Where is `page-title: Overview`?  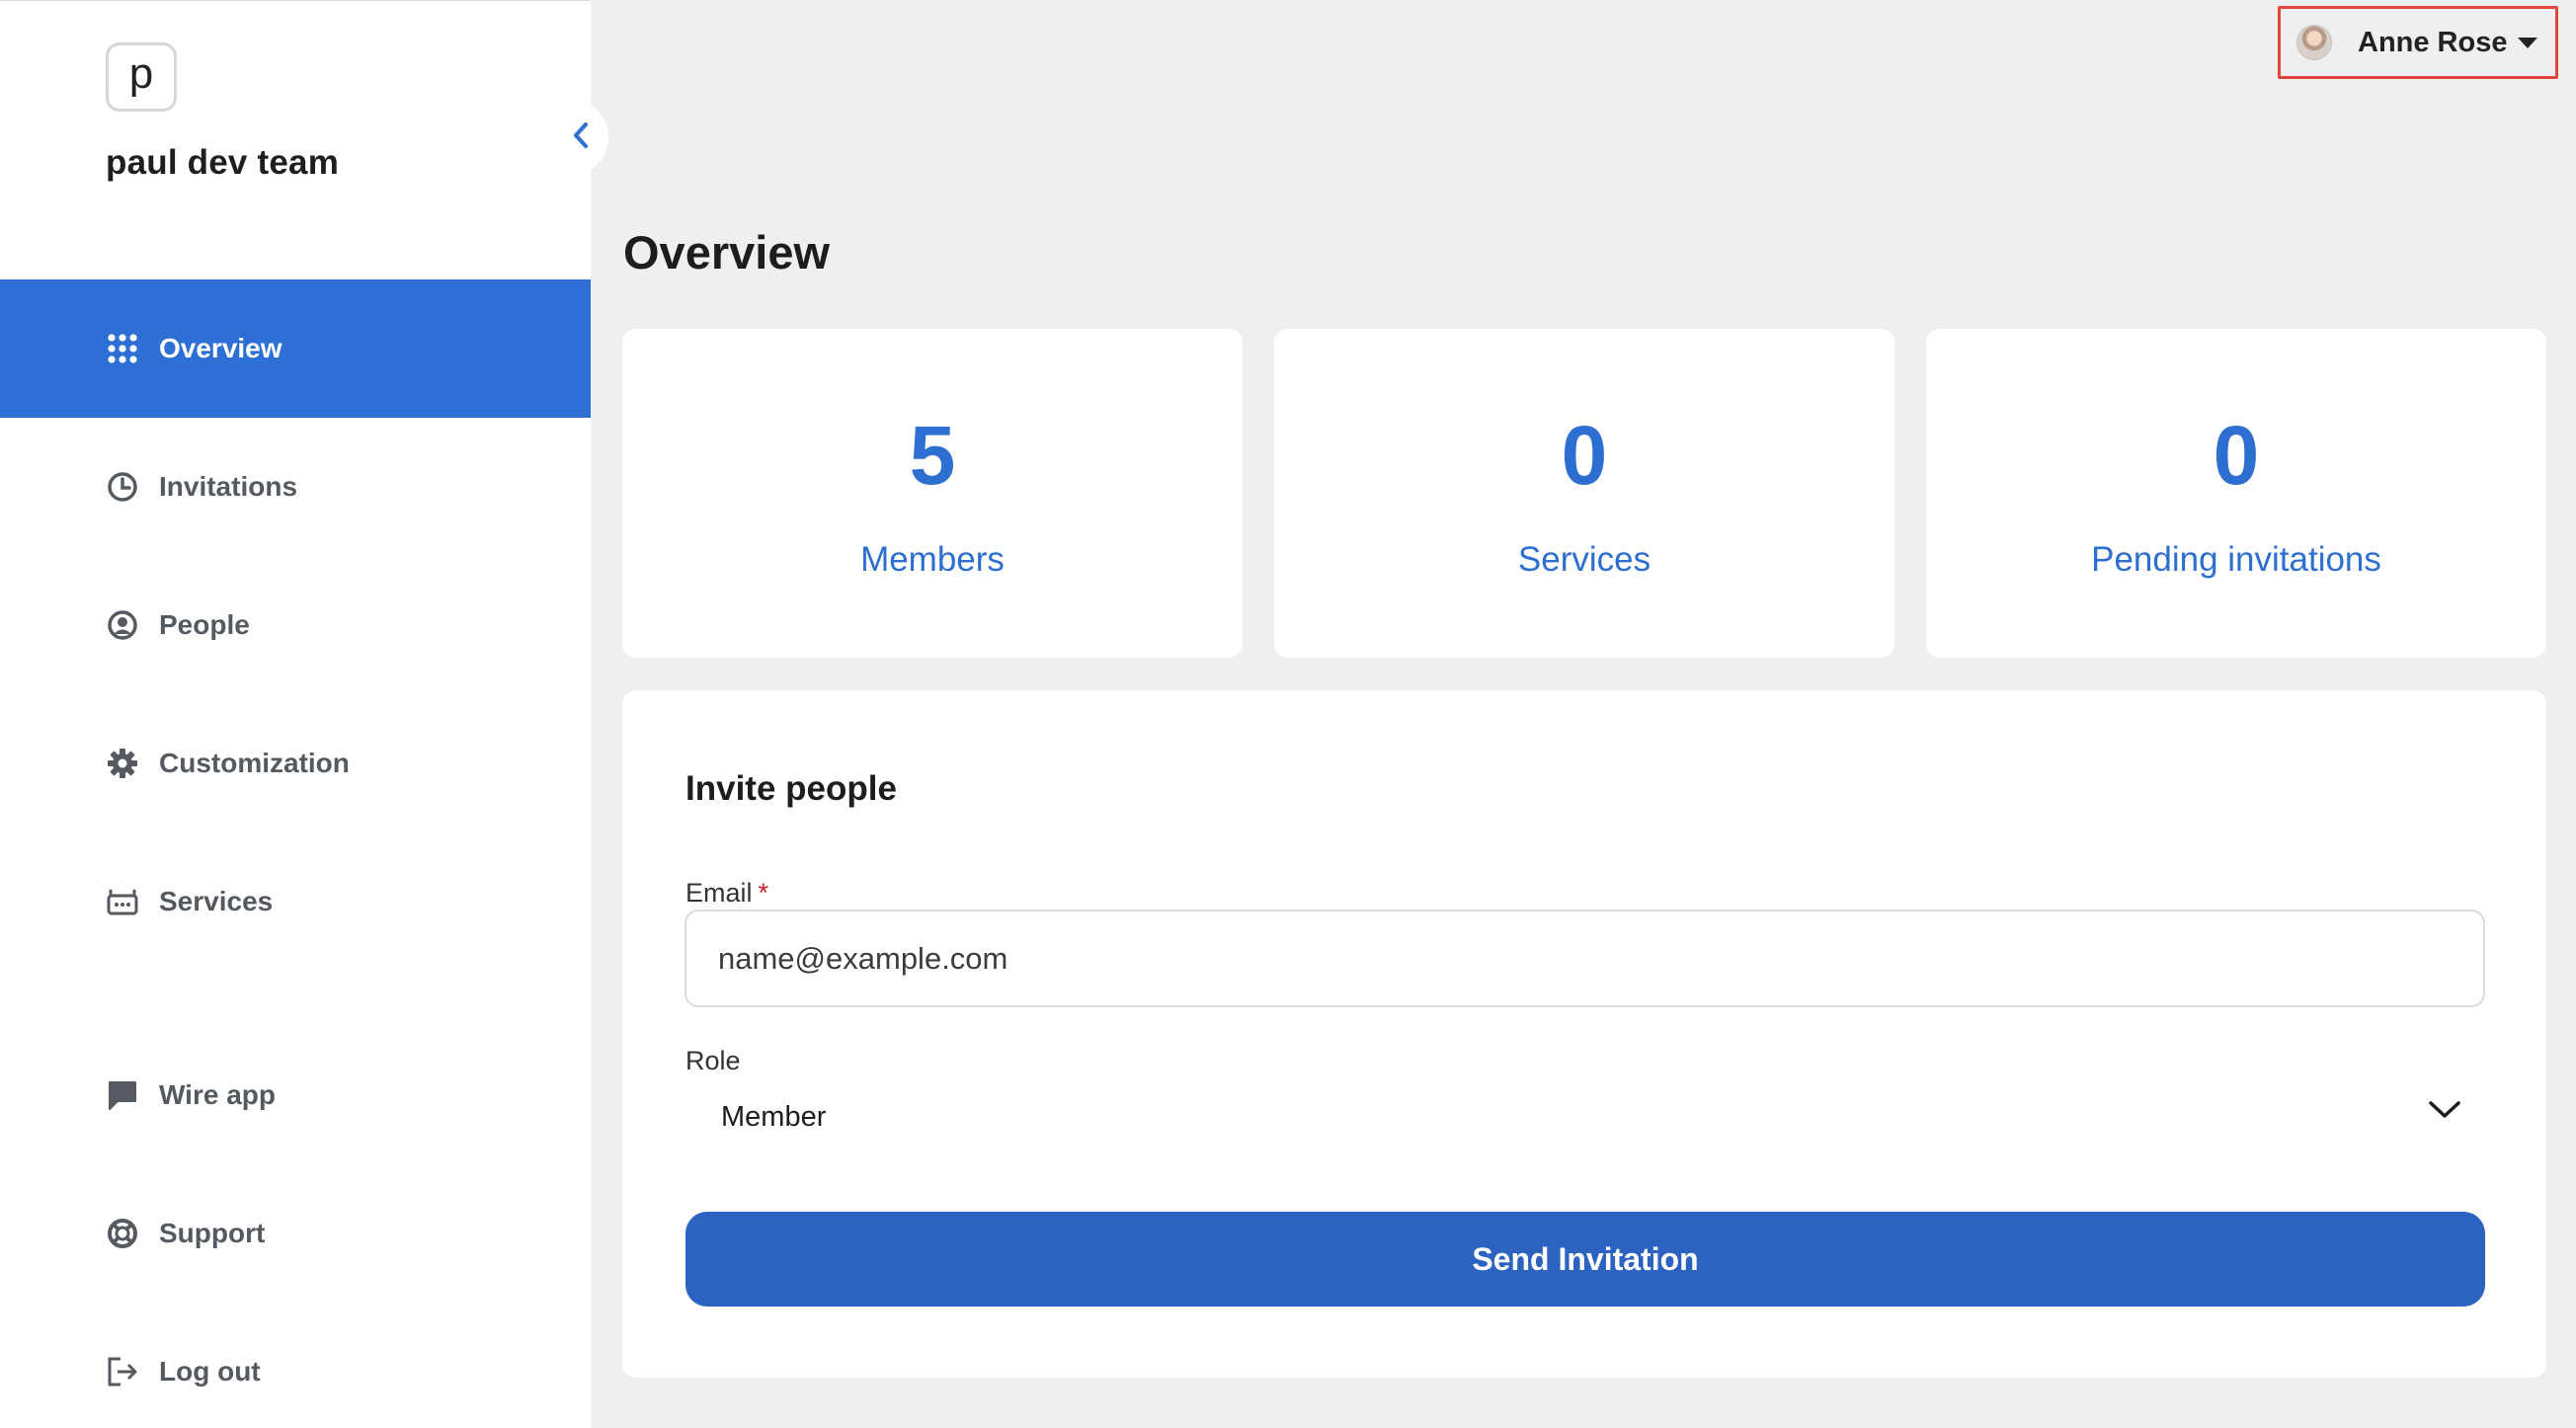
page-title: Overview is located at coordinates (727, 252).